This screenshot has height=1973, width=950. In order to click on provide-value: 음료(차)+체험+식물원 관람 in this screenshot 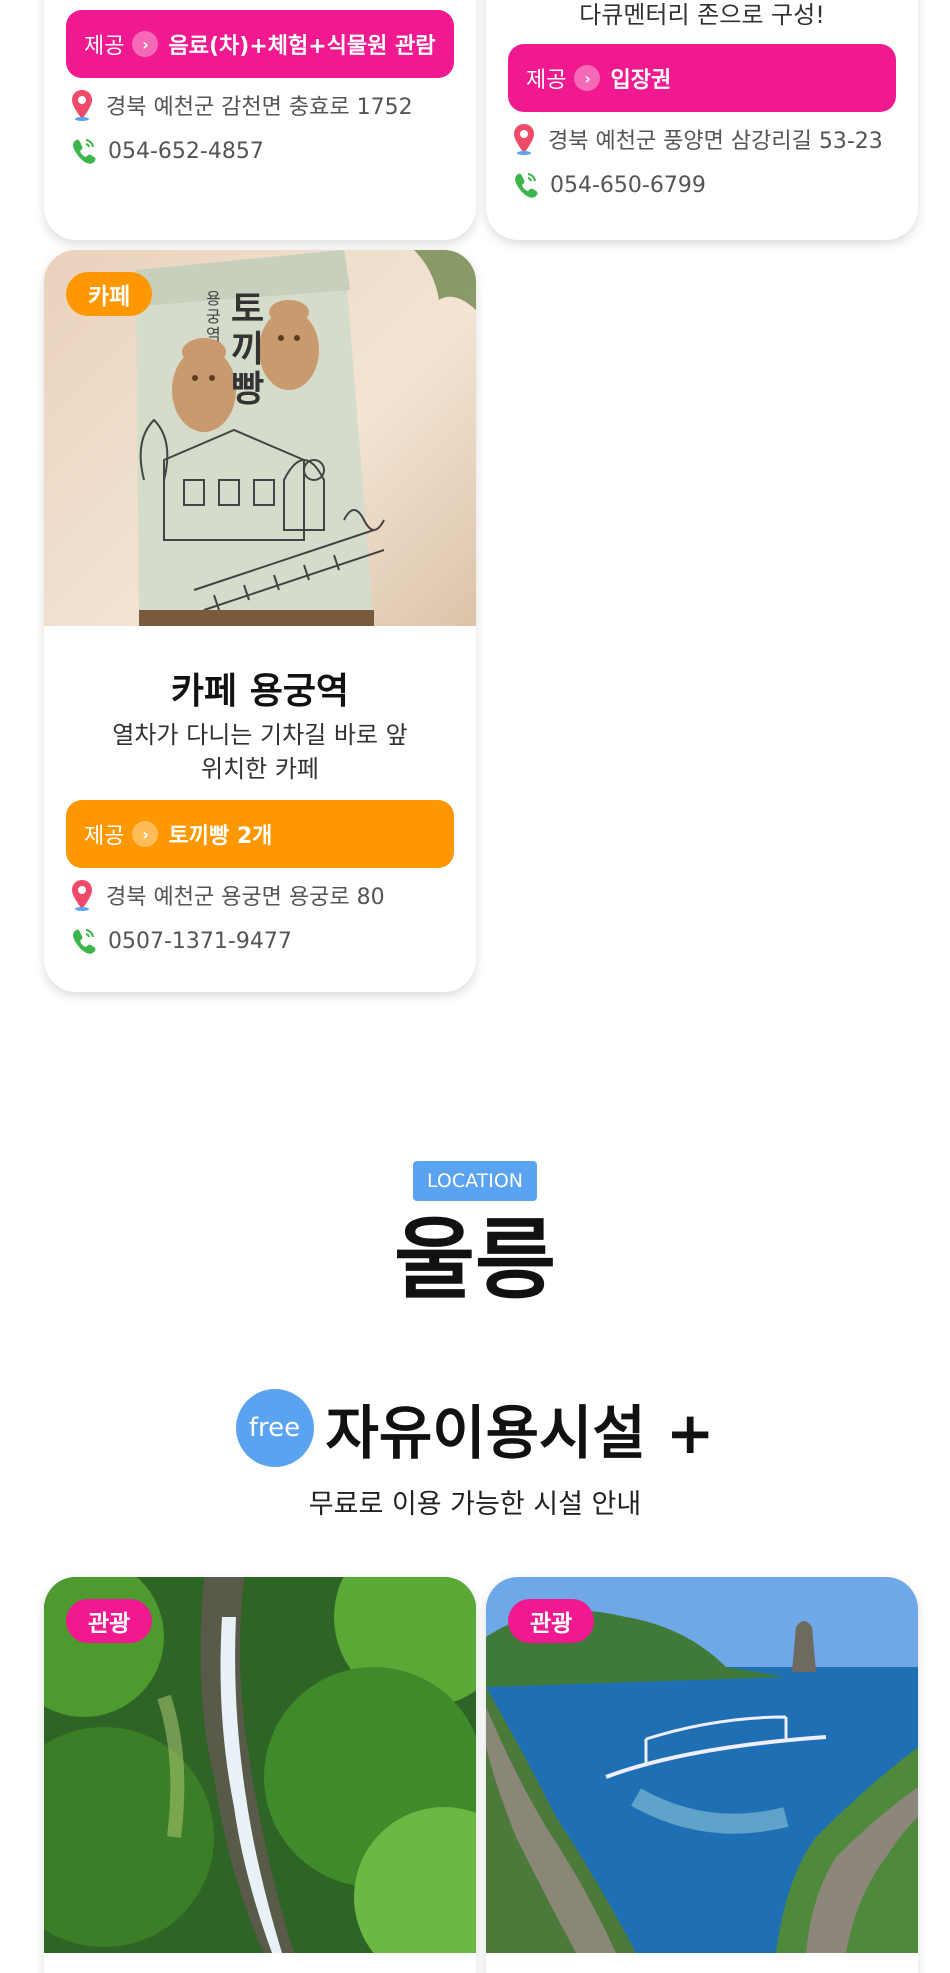, I will do `click(302, 46)`.